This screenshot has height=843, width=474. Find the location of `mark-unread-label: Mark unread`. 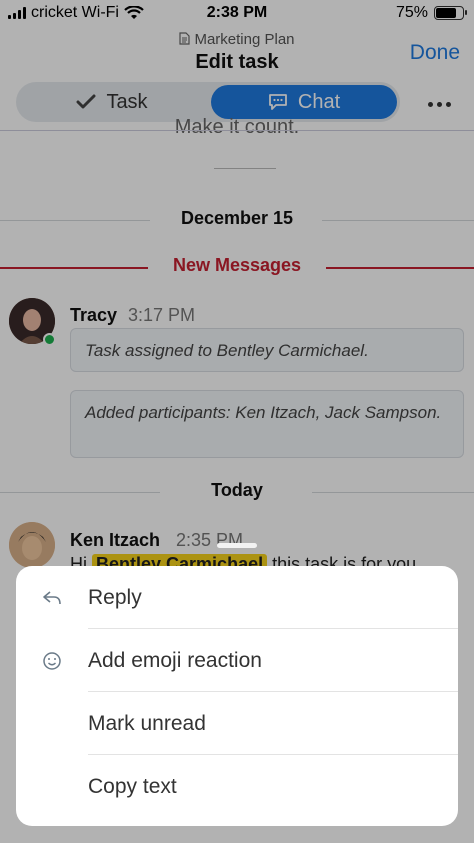

mark-unread-label: Mark unread is located at coordinates (147, 723).